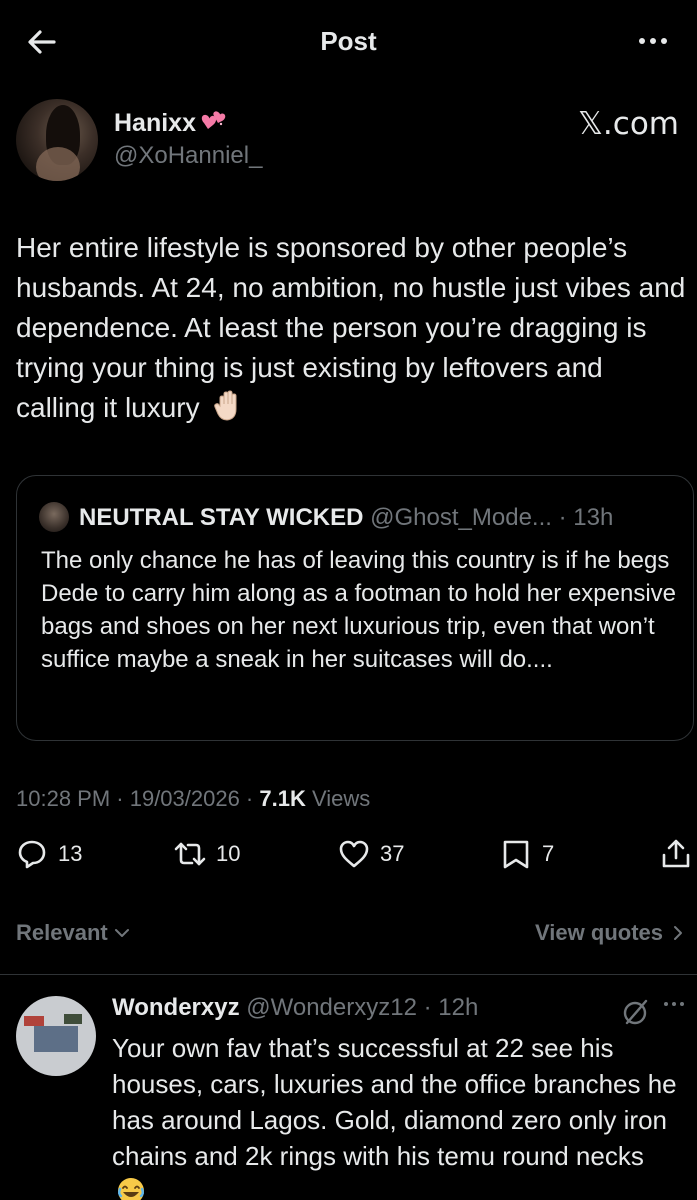  What do you see at coordinates (488, 517) in the screenshot?
I see `quote-author-meta: @Ghost_Mode... · 13h` at bounding box center [488, 517].